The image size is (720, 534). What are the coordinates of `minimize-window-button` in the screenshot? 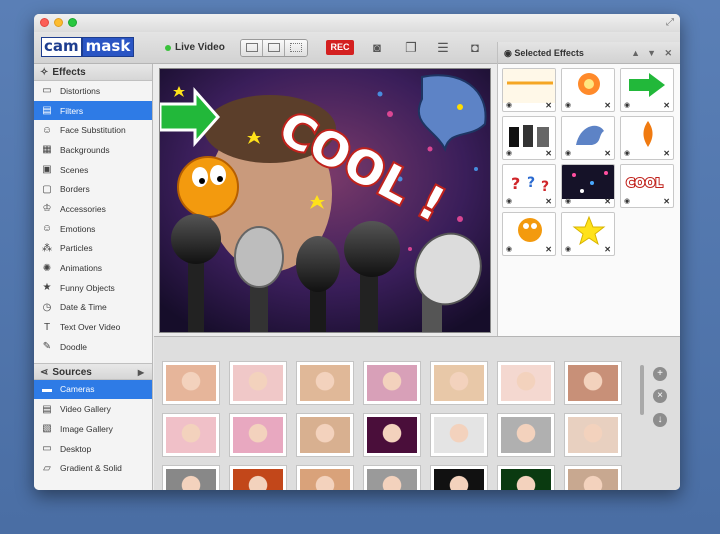 It's located at (58, 22).